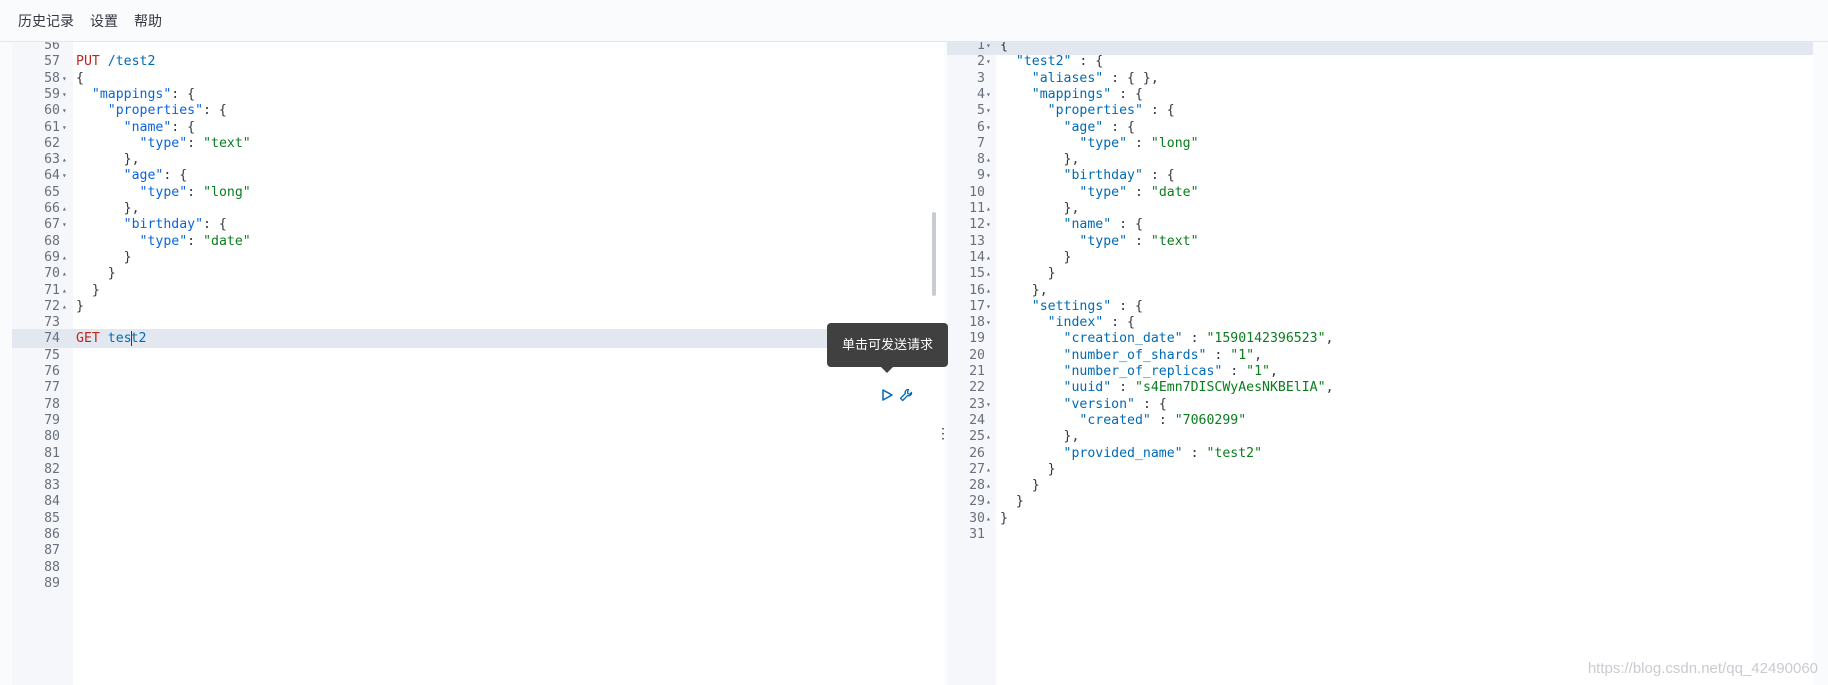 The image size is (1828, 685). What do you see at coordinates (914, 21) in the screenshot?
I see `menu-bar: 历史记录 设置 帮助` at bounding box center [914, 21].